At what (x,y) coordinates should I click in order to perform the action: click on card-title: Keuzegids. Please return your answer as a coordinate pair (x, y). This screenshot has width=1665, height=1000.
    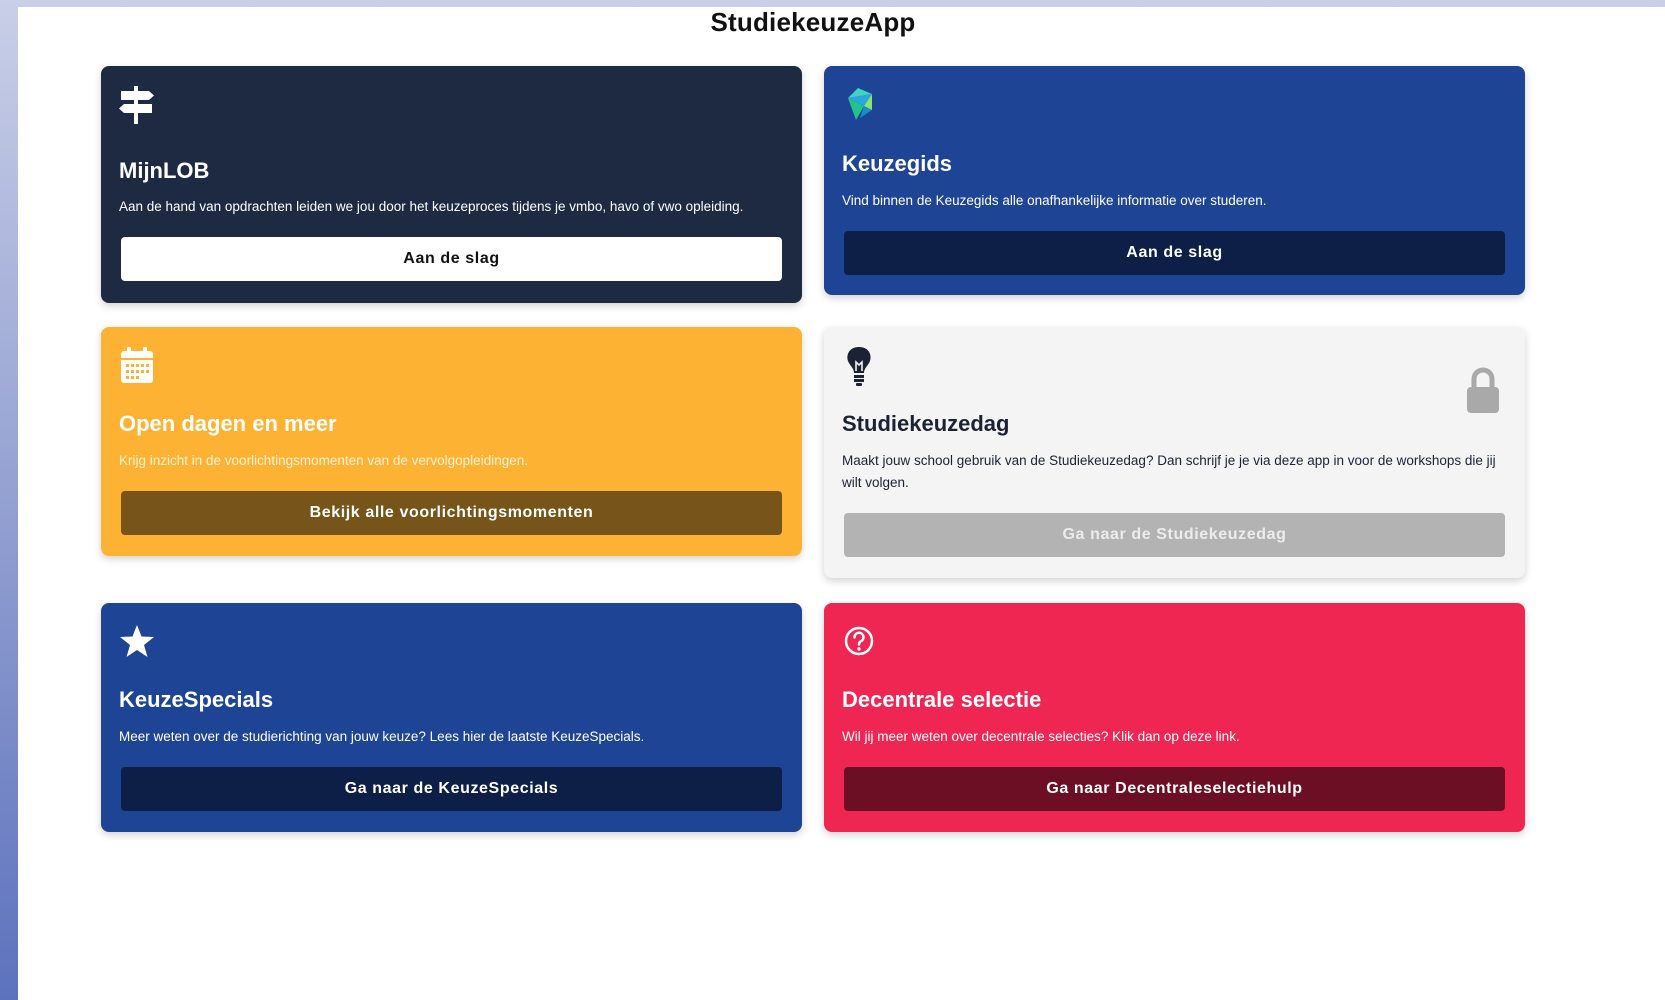
    Looking at the image, I should click on (897, 163).